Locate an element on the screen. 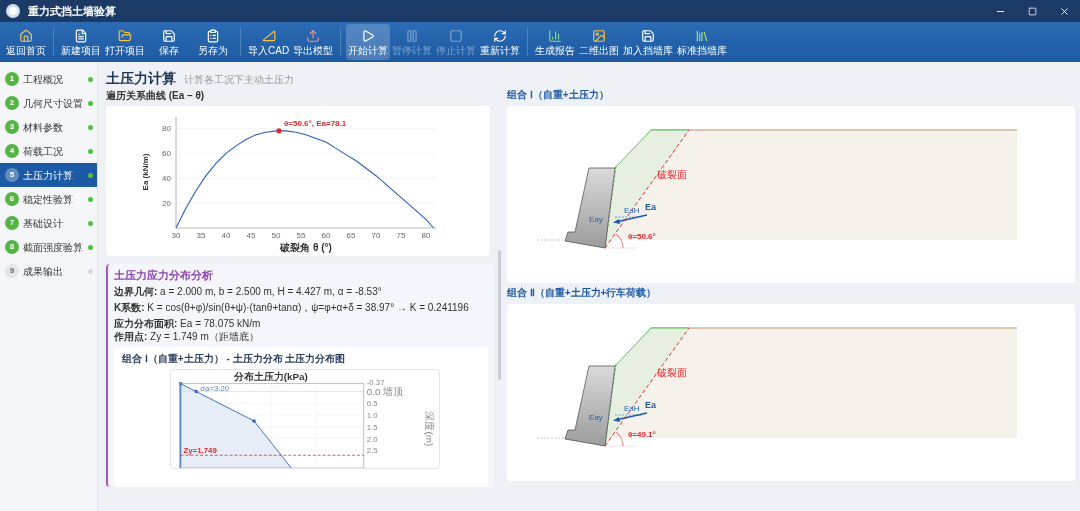  chart-card-title: 组合 Ⅰ（自重+土压力） - 土压力分布 土压力分布图 is located at coordinates (234, 358).